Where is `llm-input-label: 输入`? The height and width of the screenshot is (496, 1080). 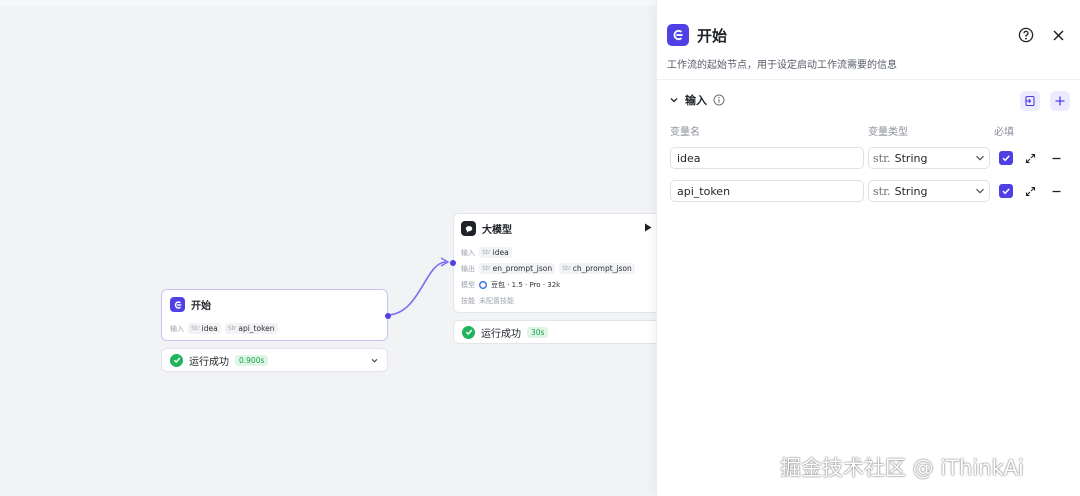
llm-input-label: 输入 is located at coordinates (468, 252).